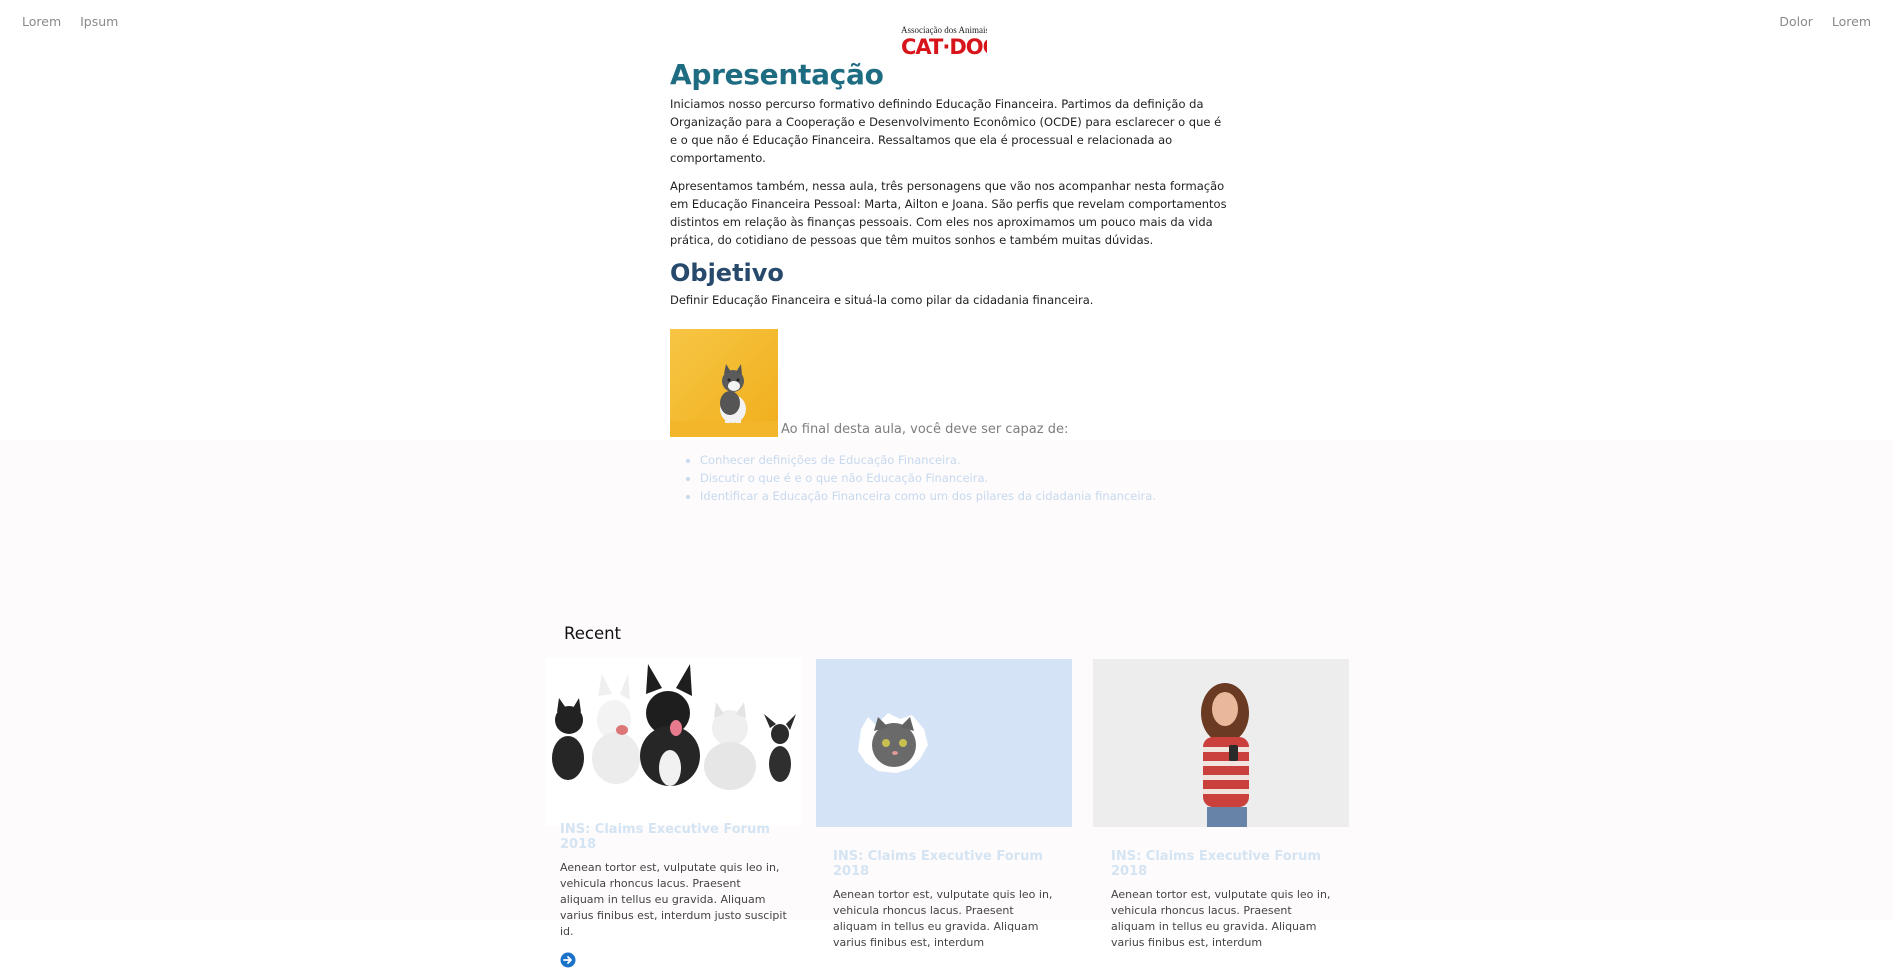 The image size is (1893, 972). I want to click on top-nav-left: Lorem Ipsum, so click(77, 21).